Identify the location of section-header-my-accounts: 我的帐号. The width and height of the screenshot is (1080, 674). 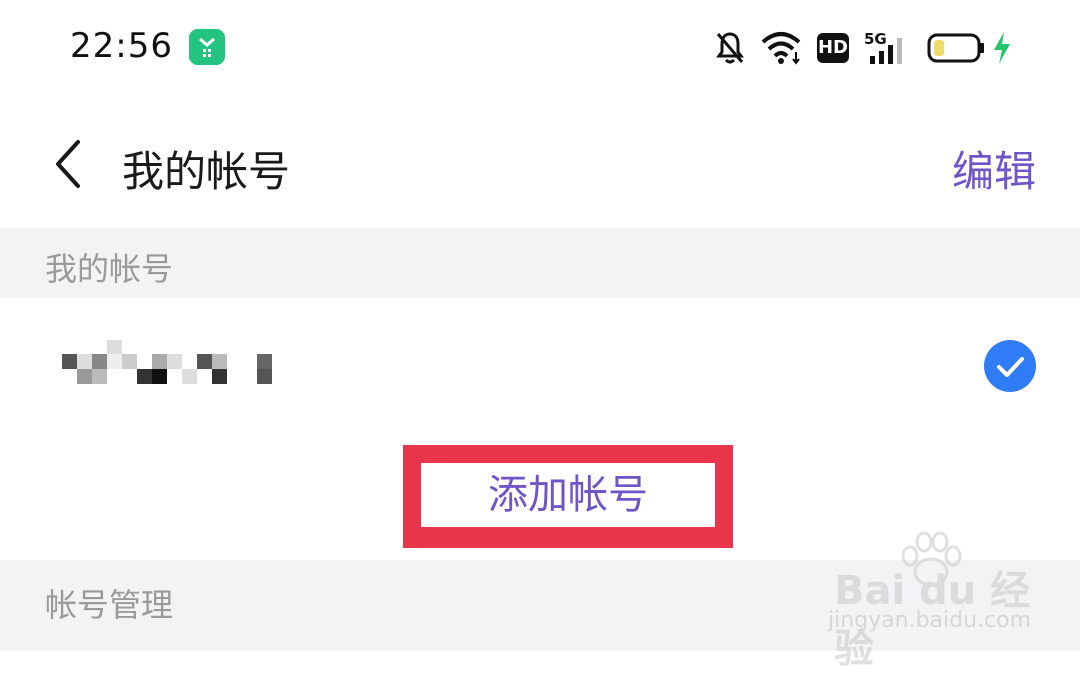
(540, 263).